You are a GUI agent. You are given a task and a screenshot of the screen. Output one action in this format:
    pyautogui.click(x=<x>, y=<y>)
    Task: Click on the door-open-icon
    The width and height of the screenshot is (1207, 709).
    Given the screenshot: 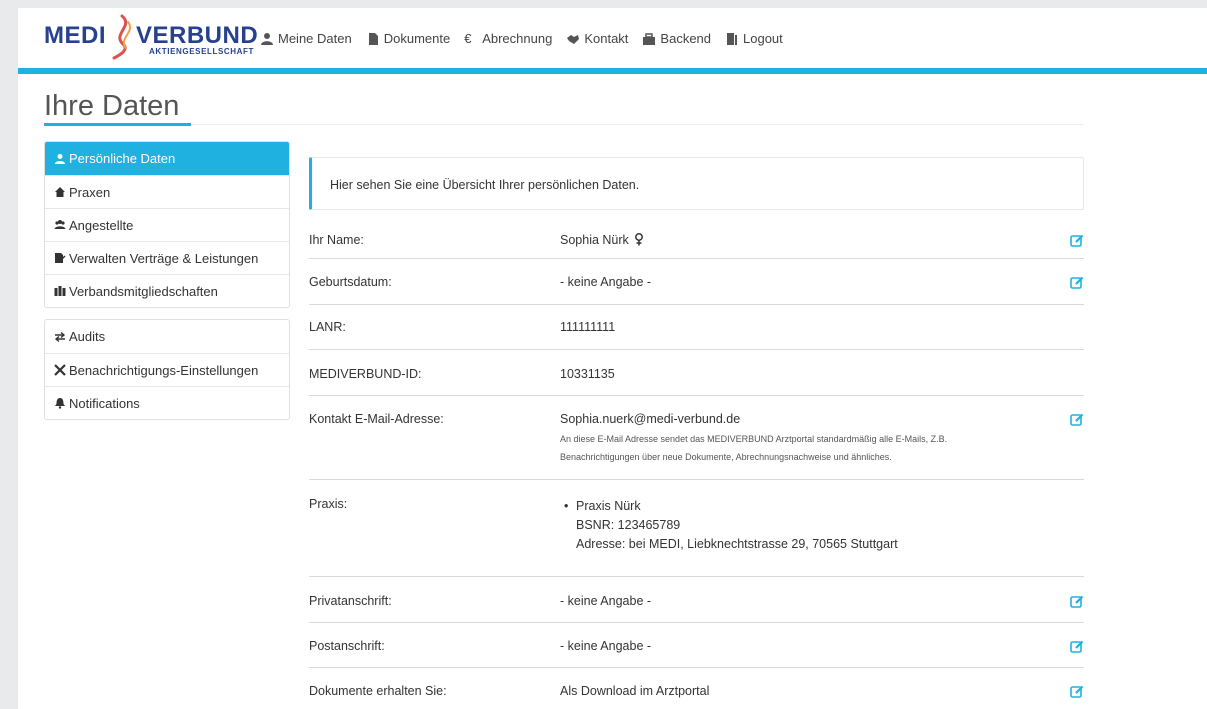 What is the action you would take?
    pyautogui.click(x=732, y=38)
    